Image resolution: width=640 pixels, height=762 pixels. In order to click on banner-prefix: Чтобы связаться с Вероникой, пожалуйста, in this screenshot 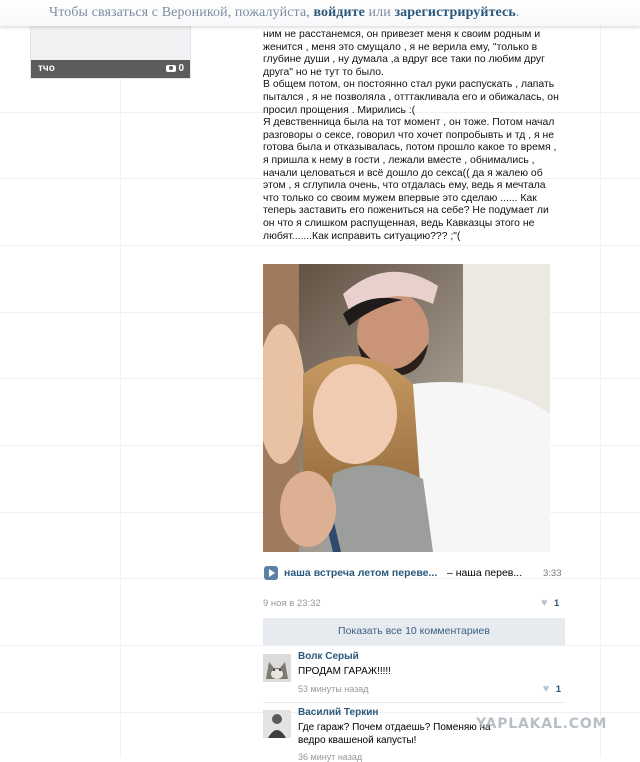, I will do `click(181, 12)`.